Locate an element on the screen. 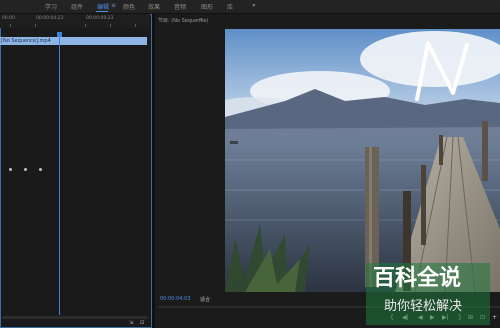  more-workspaces-icon: » is located at coordinates (254, 5).